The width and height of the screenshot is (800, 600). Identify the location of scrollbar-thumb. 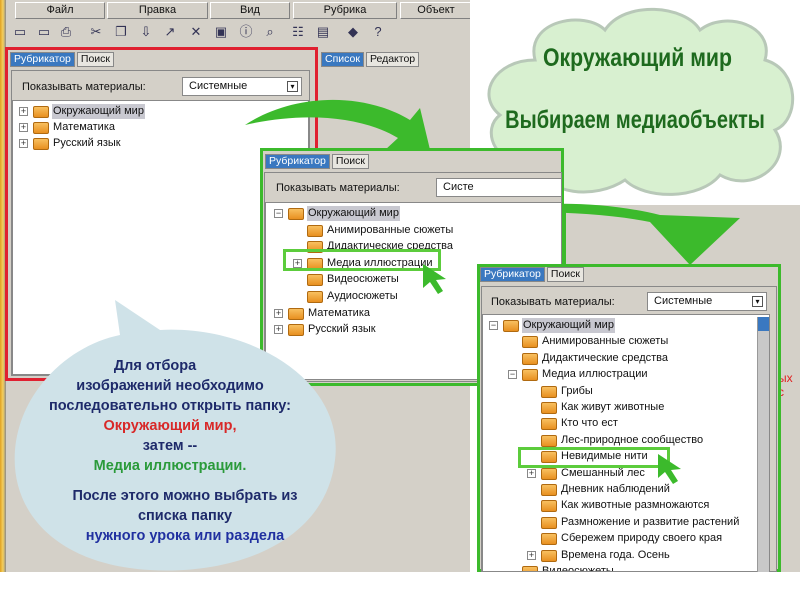
(763, 324).